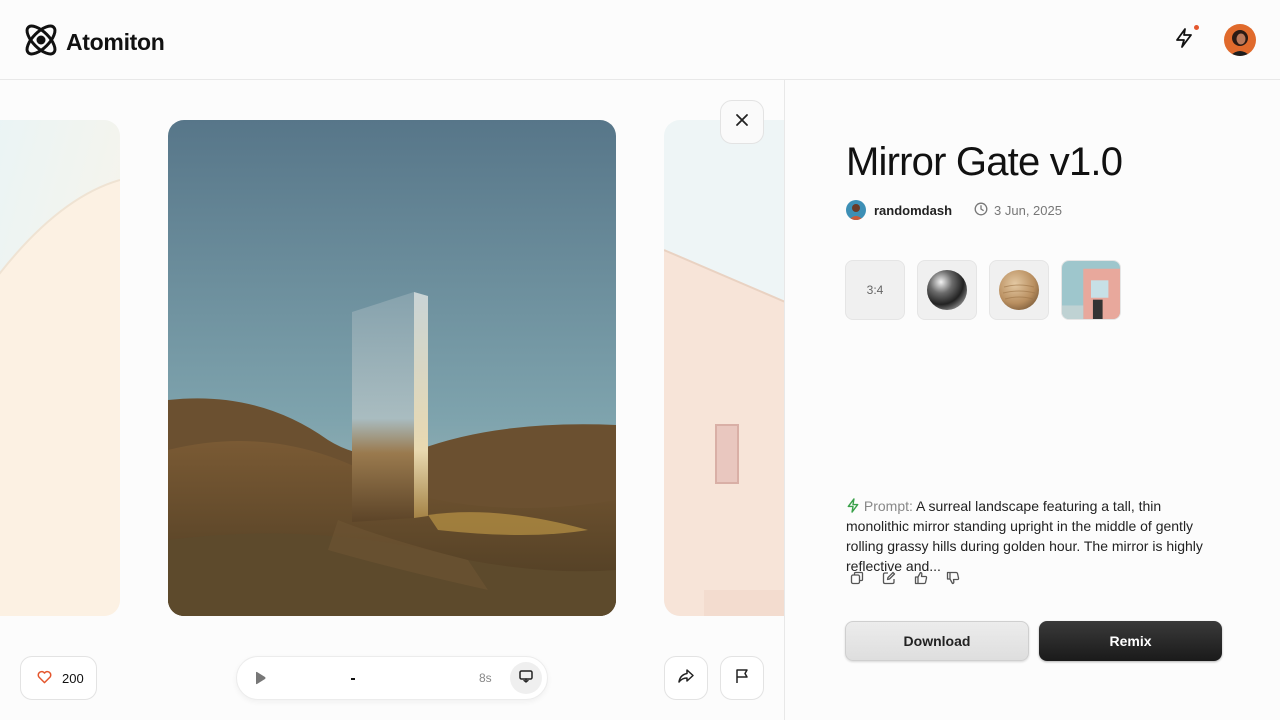  I want to click on aspect-ratio-chip: 3:4, so click(875, 290).